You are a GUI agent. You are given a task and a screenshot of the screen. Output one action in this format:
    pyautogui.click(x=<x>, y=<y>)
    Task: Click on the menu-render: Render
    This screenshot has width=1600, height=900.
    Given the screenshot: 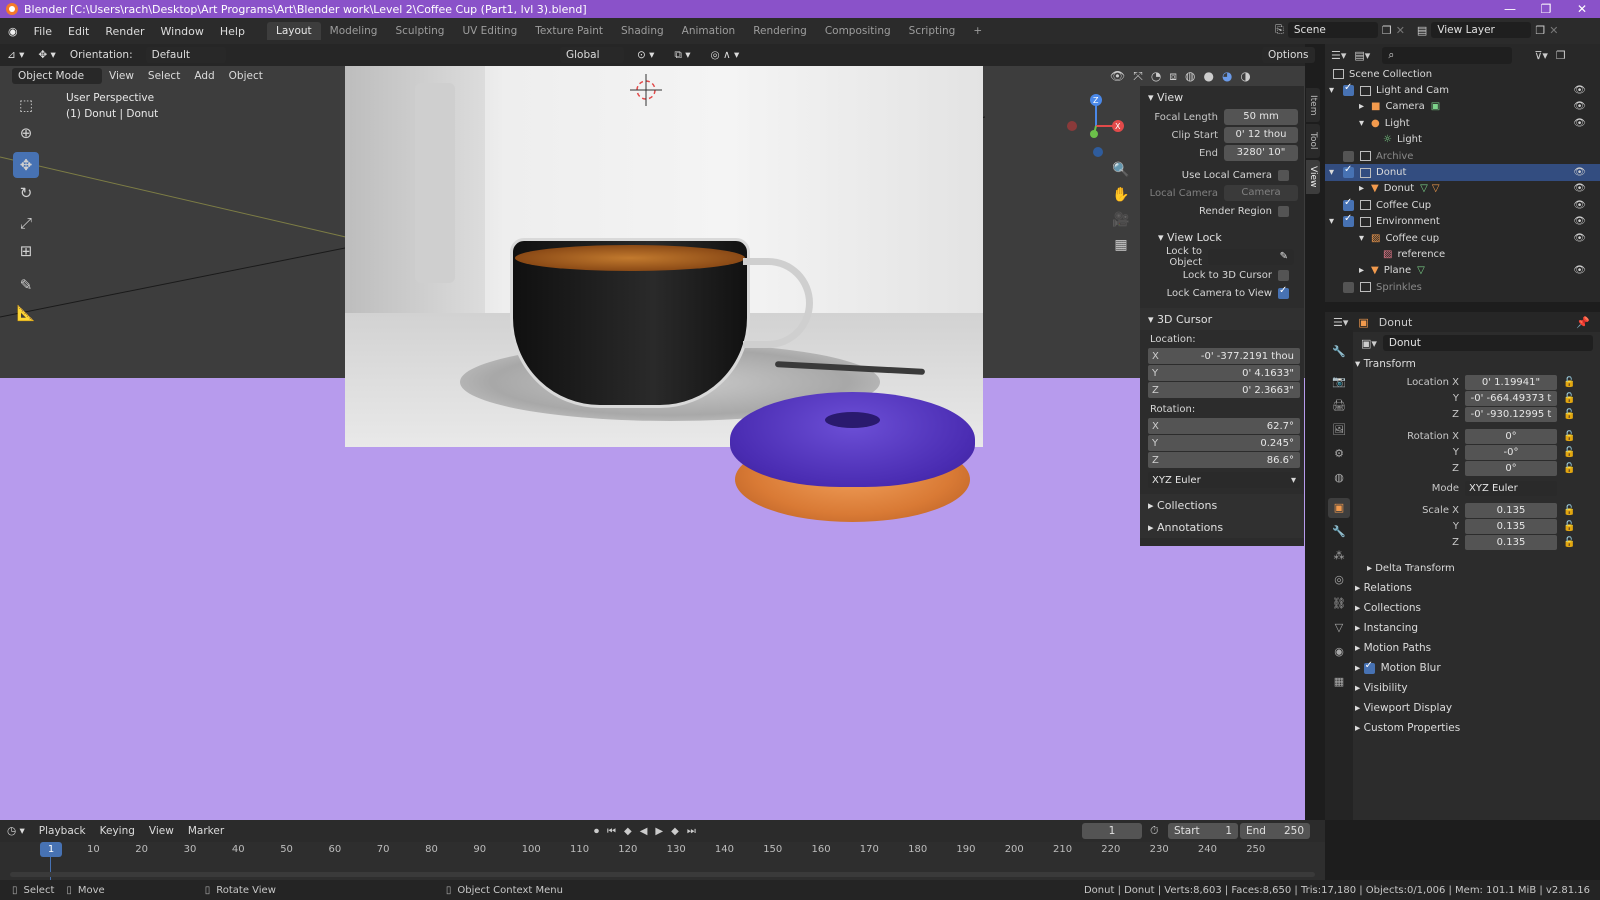 What is the action you would take?
    pyautogui.click(x=124, y=31)
    